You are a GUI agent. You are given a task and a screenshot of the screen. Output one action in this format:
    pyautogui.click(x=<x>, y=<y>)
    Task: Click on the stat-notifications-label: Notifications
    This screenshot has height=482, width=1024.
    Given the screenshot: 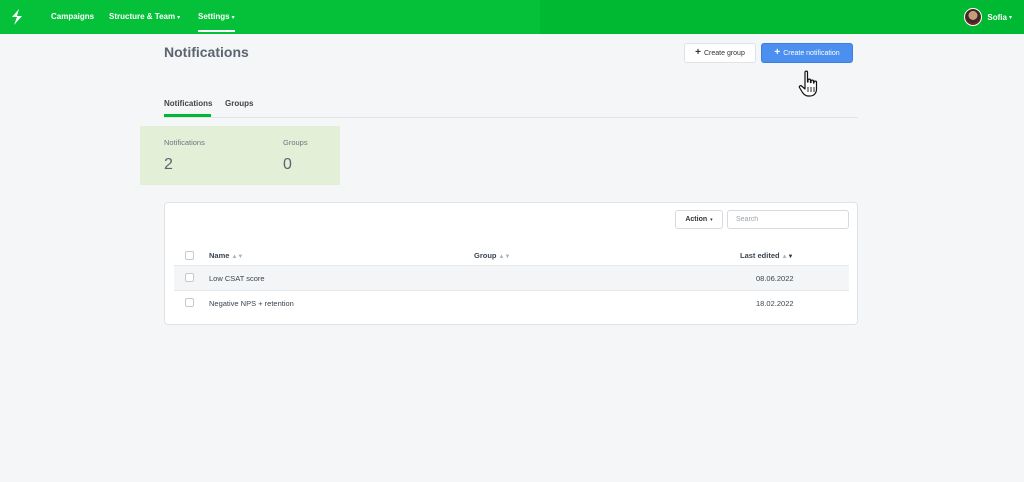 What is the action you would take?
    pyautogui.click(x=184, y=142)
    